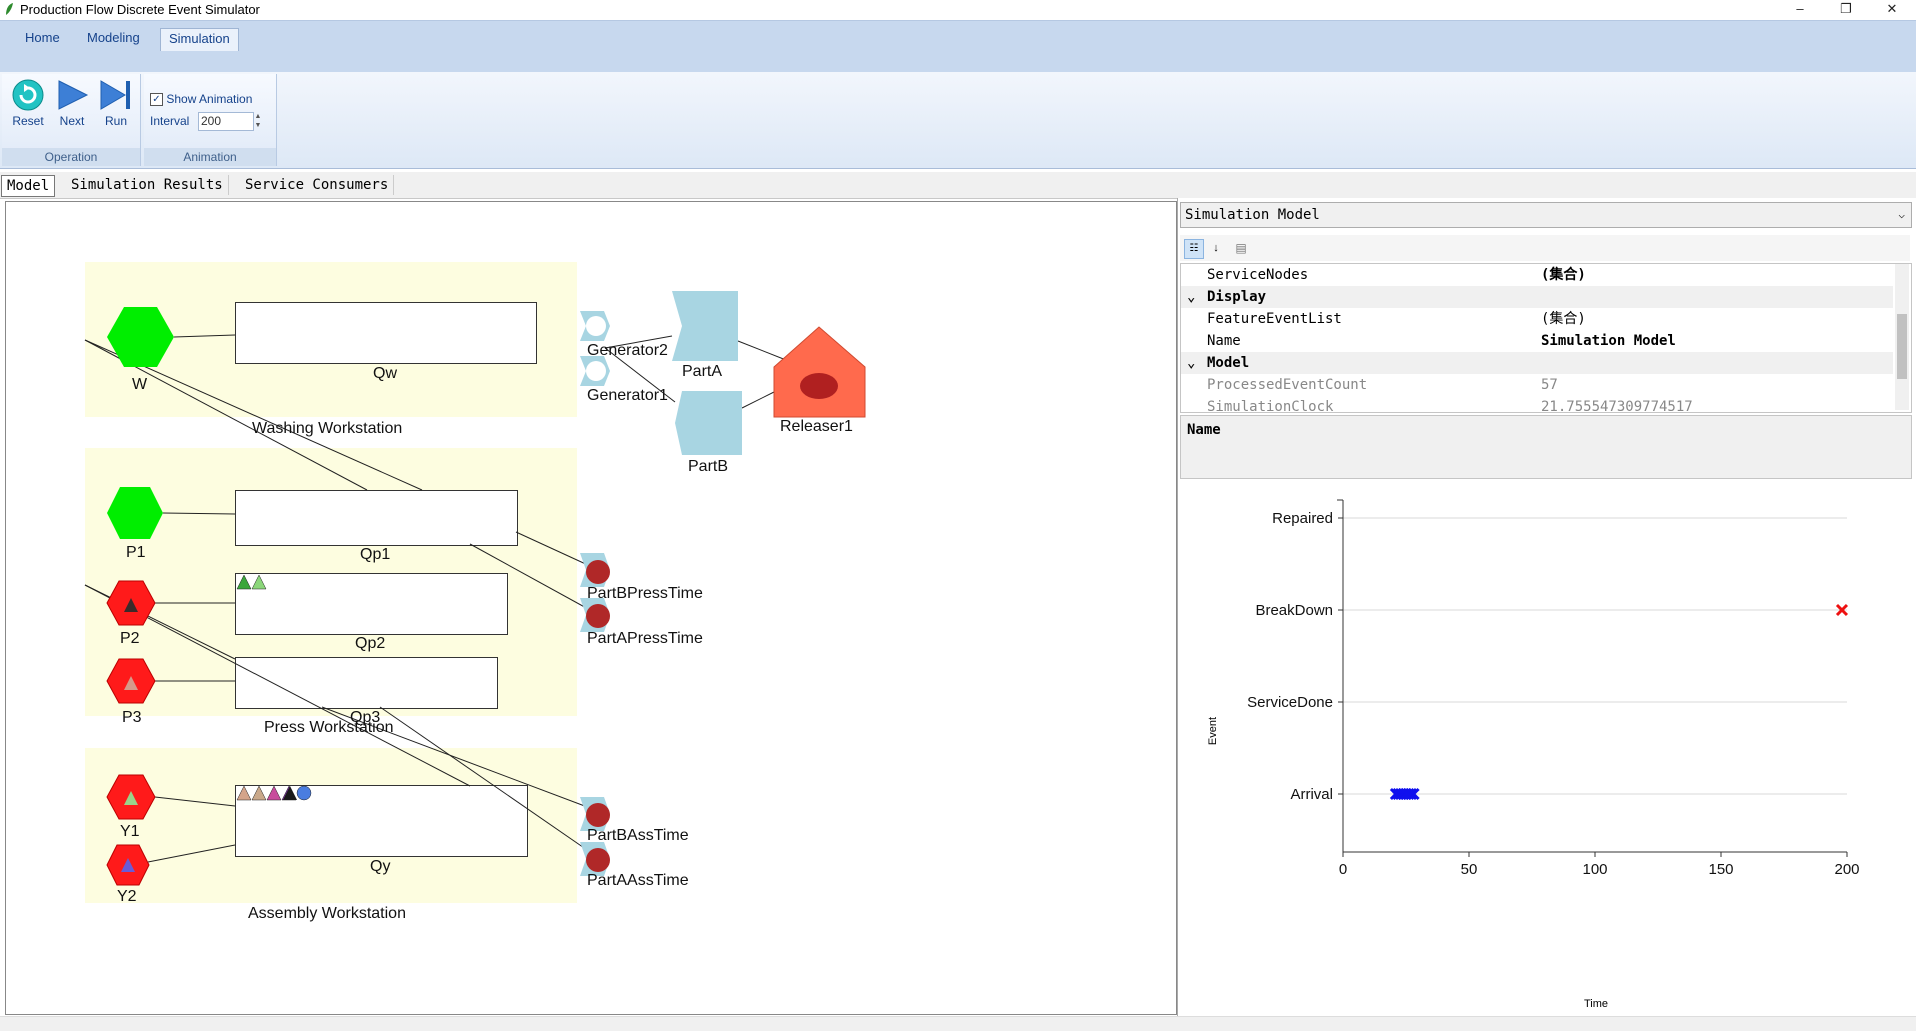 The width and height of the screenshot is (1916, 1031). I want to click on tab-service-consumers: Service Consumers, so click(317, 185).